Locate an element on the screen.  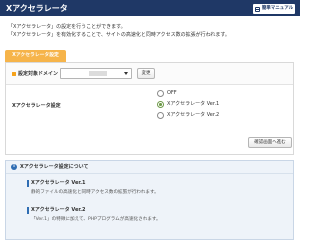
intro-line-1: 「Xアクセラレータ」の設定を行うことができます。 is located at coordinates (67, 27).